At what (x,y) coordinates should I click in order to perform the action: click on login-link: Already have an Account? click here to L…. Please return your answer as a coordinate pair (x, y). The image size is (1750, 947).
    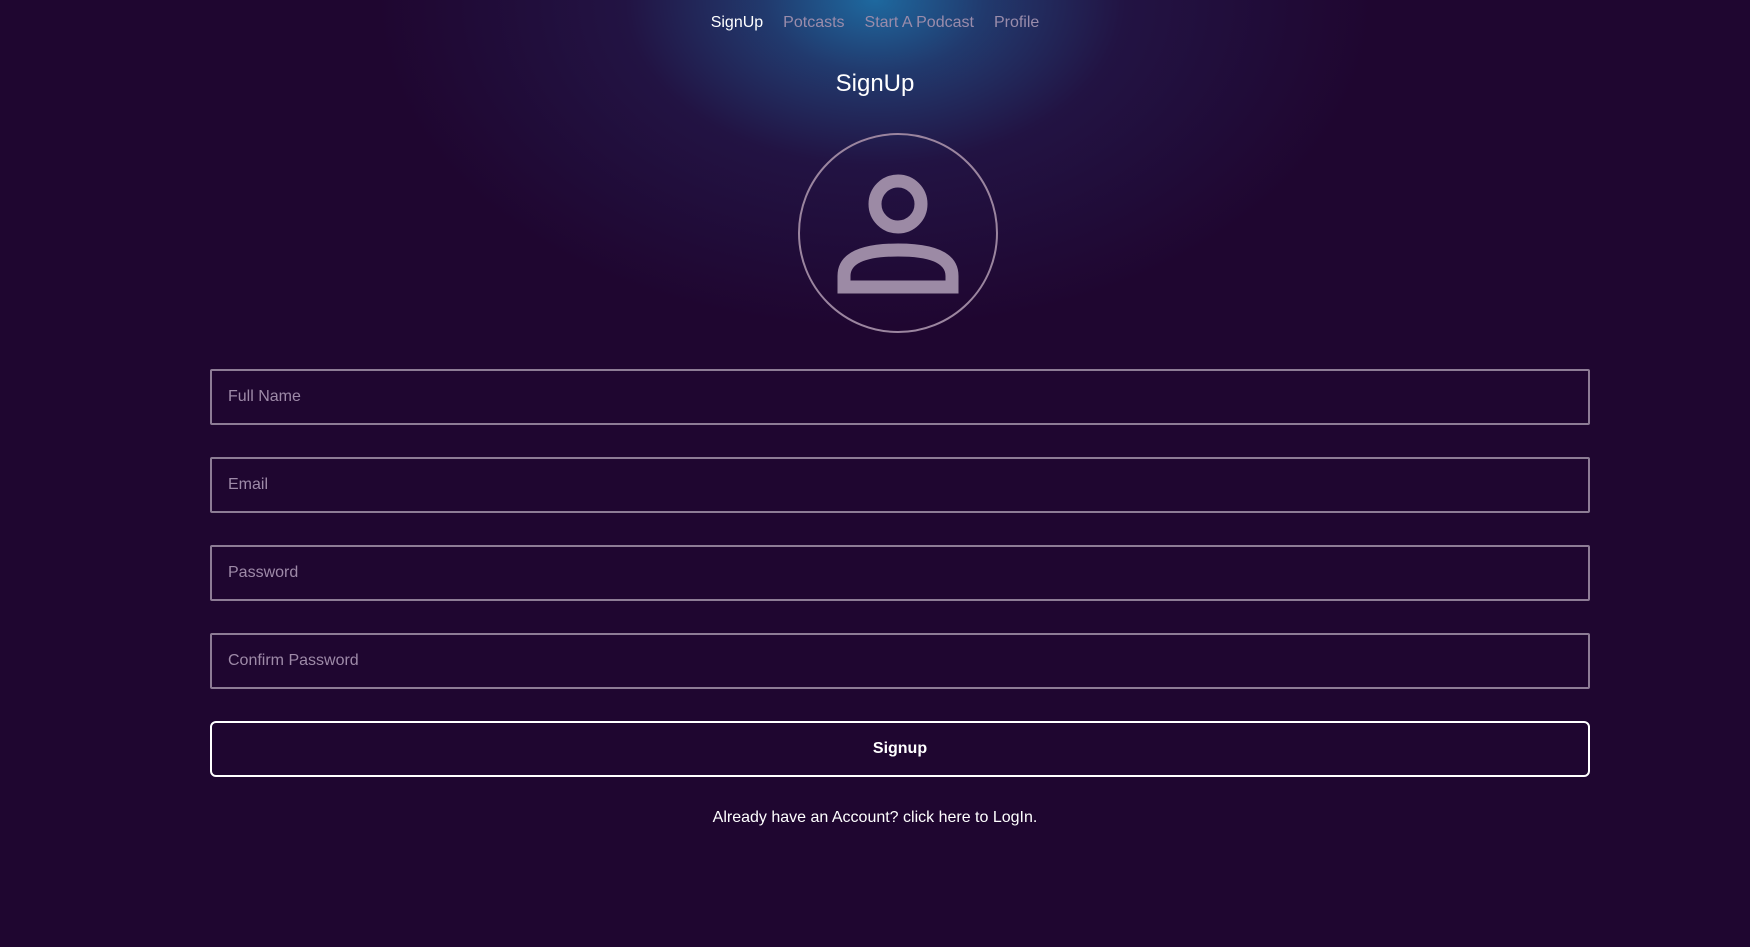
    Looking at the image, I should click on (875, 818).